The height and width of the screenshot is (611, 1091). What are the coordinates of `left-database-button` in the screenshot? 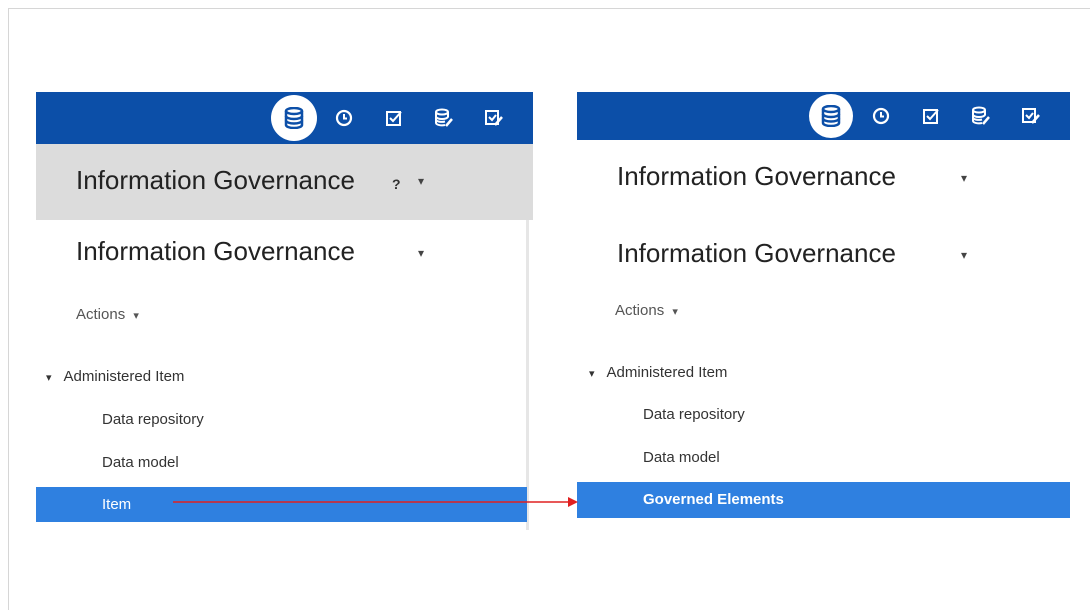 It's located at (294, 118).